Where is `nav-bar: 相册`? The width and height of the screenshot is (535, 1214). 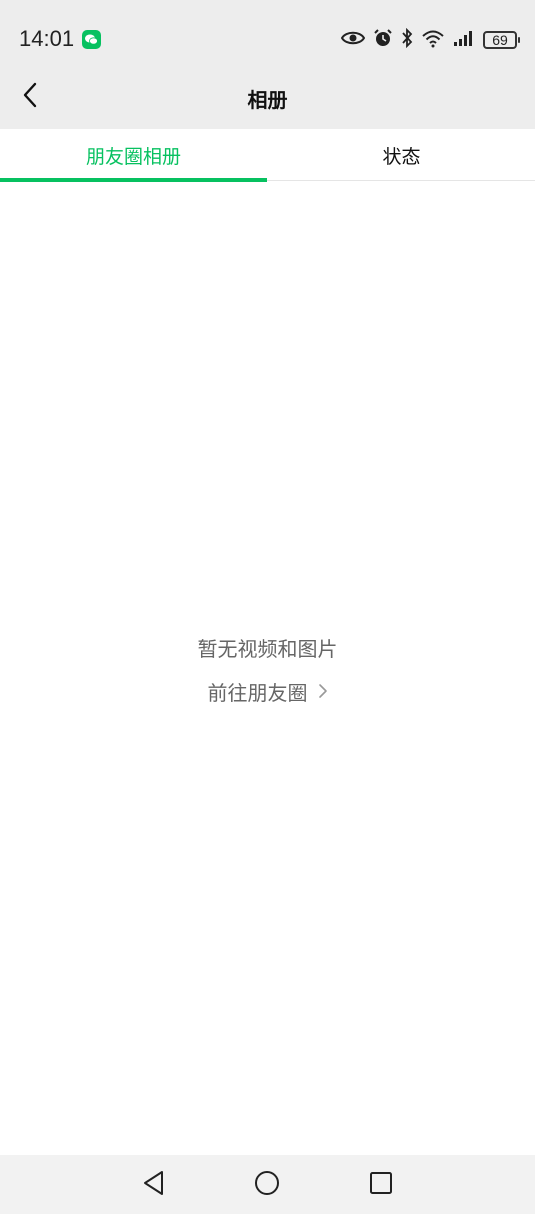
nav-bar: 相册 is located at coordinates (267, 104).